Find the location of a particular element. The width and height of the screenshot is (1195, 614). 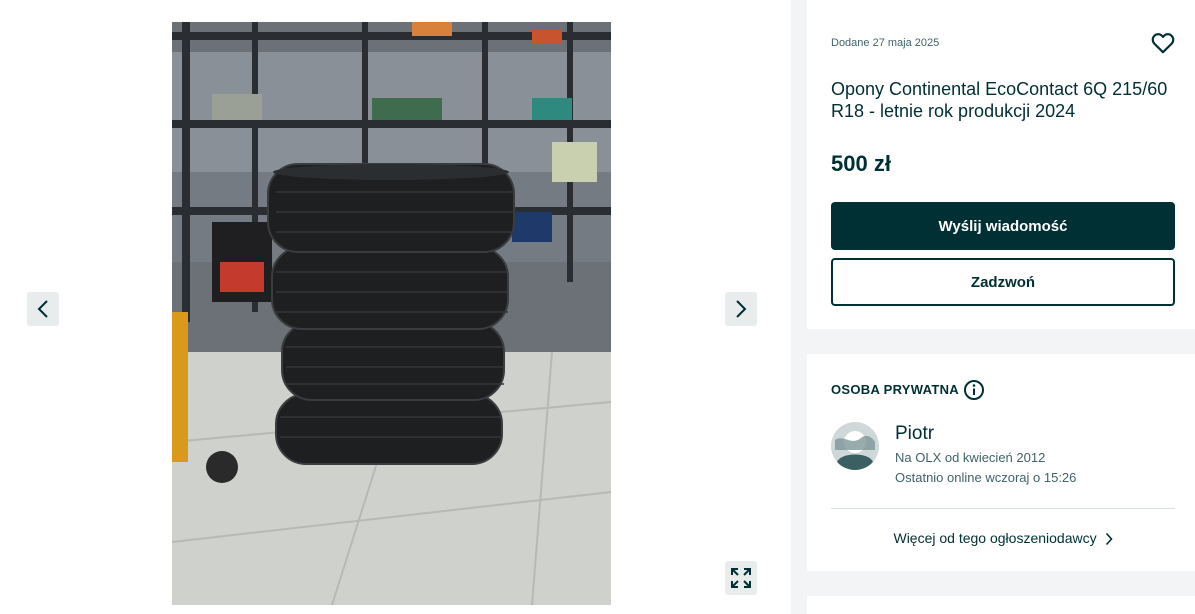

avatar-icon is located at coordinates (855, 446).